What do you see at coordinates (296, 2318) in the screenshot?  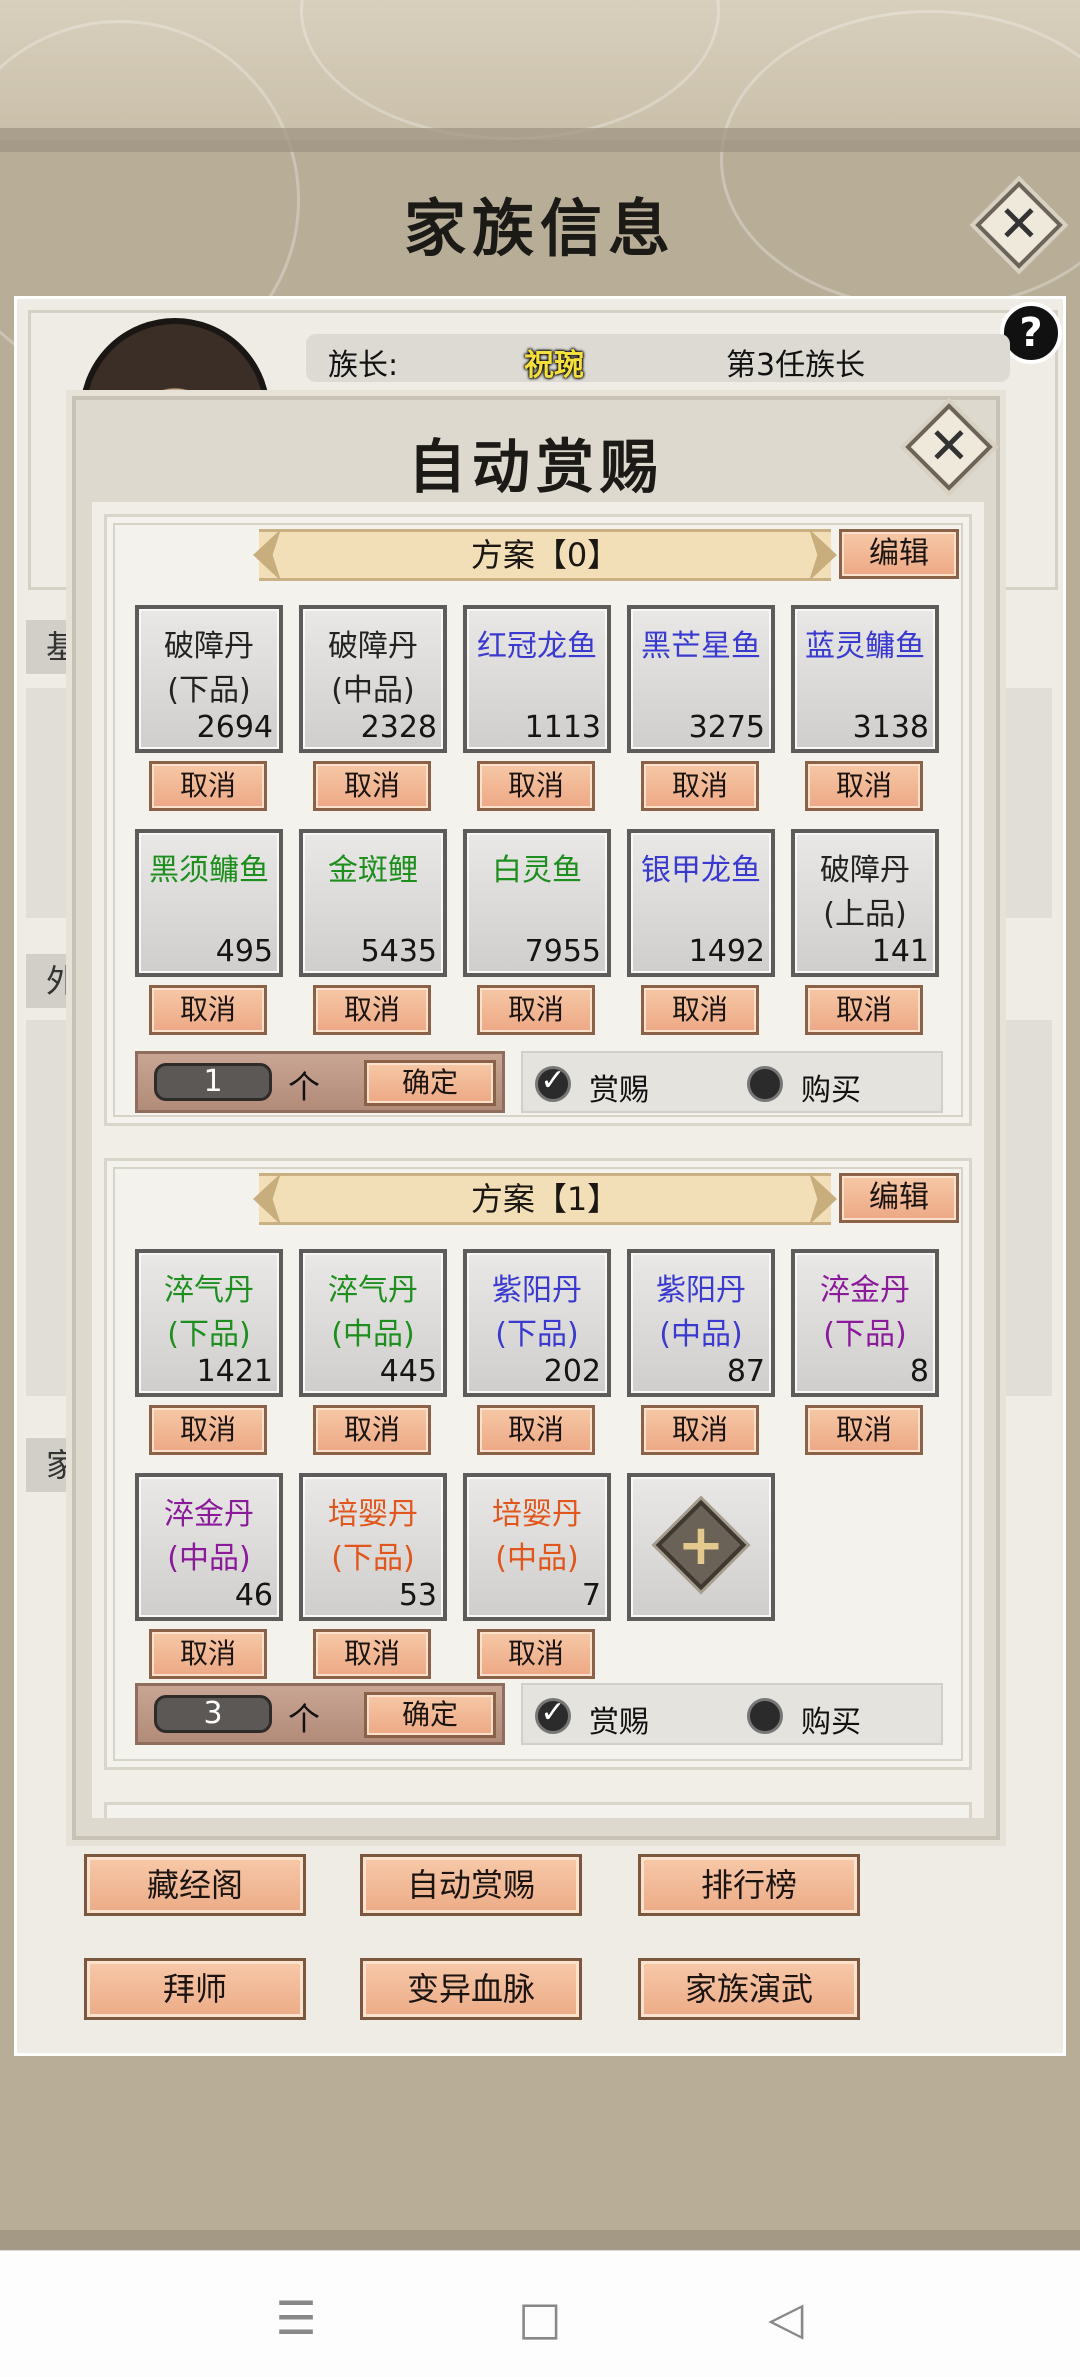 I see `menu-icon: ☰` at bounding box center [296, 2318].